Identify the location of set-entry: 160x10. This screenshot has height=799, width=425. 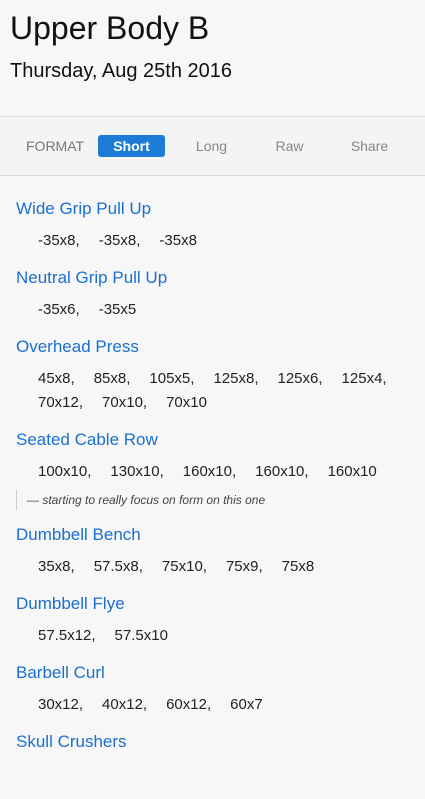
(352, 471).